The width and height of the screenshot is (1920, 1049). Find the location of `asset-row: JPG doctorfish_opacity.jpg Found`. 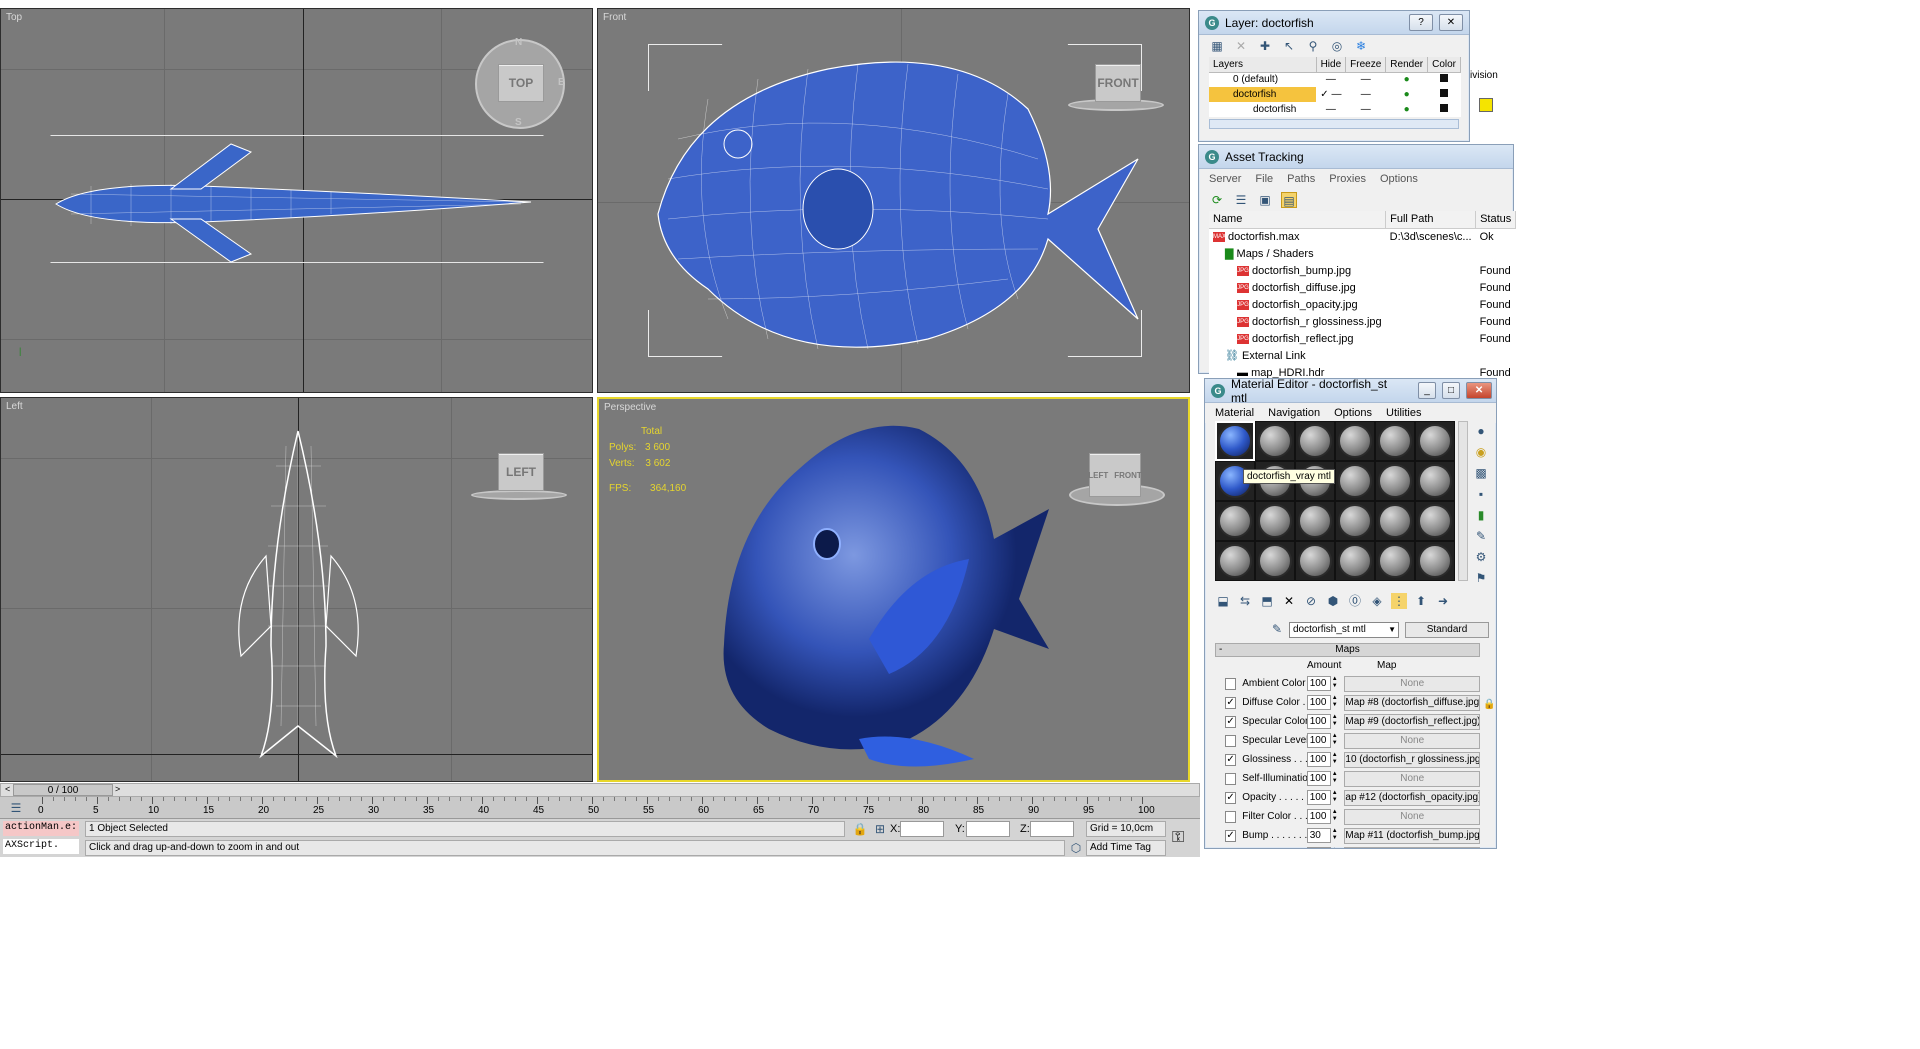

asset-row: JPG doctorfish_opacity.jpg Found is located at coordinates (1362, 304).